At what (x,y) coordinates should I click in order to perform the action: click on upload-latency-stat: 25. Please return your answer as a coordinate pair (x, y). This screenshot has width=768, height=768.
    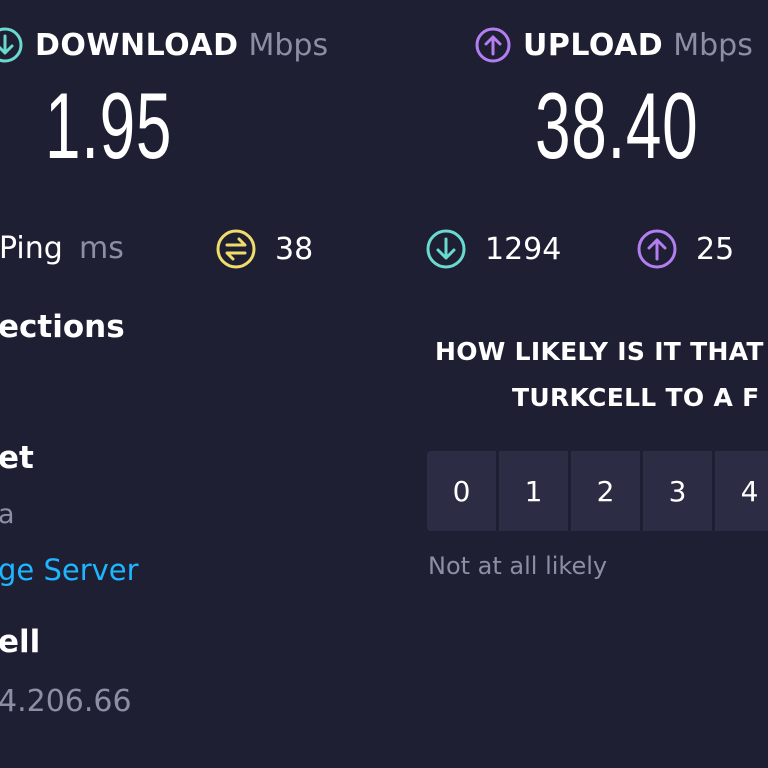
    Looking at the image, I should click on (685, 249).